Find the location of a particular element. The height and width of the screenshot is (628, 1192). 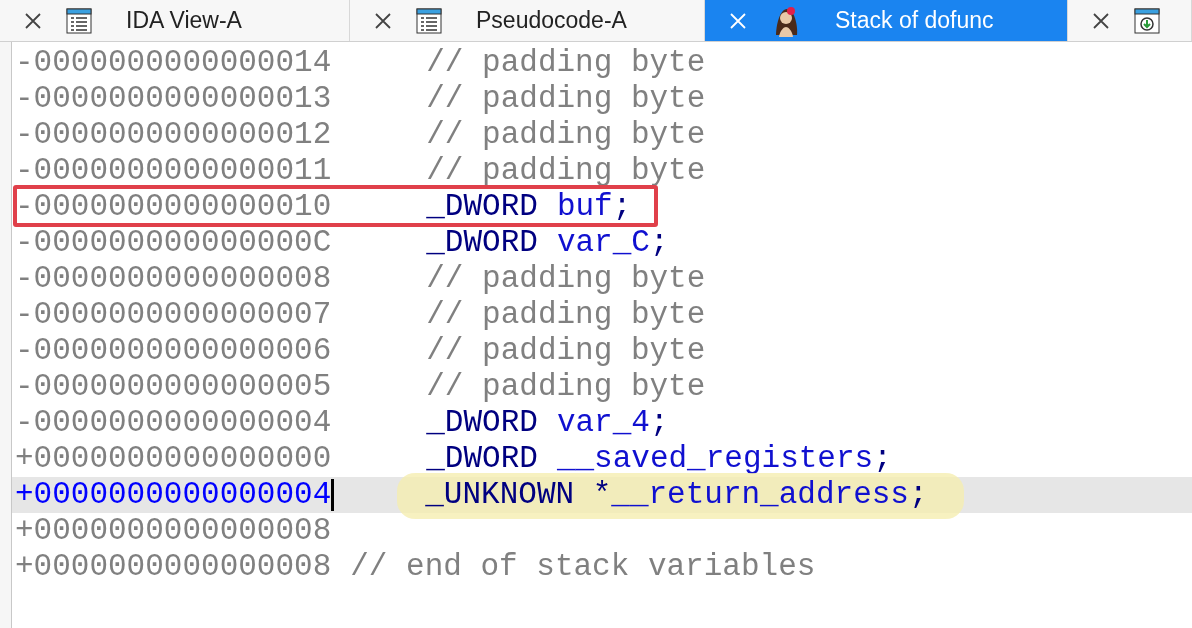

stack-offset: +0000000000000004 is located at coordinates (173, 495).